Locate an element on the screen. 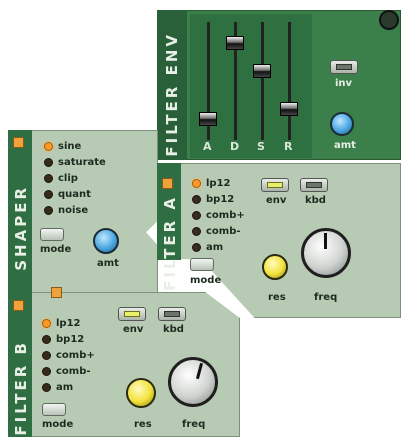 The height and width of the screenshot is (437, 401). decay-slider-thumb is located at coordinates (235, 43).